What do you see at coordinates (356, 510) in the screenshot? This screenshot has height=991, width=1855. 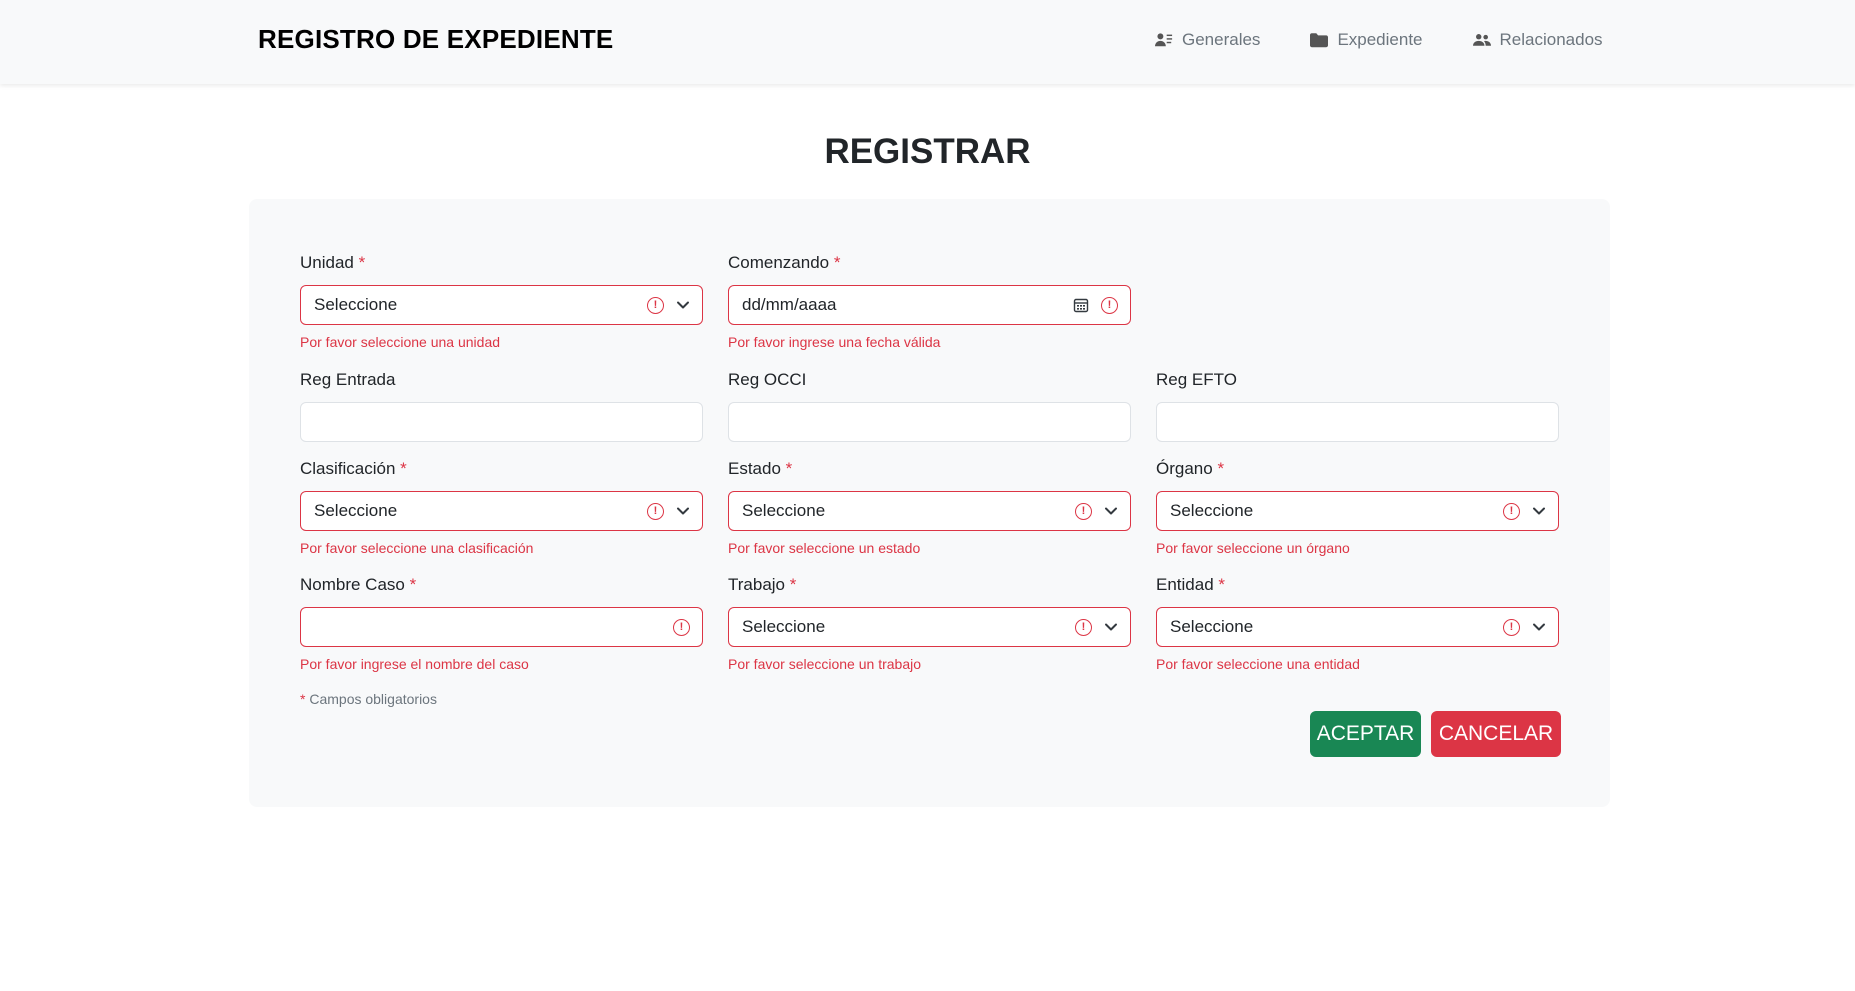 I see `clasificacion-value: Seleccione` at bounding box center [356, 510].